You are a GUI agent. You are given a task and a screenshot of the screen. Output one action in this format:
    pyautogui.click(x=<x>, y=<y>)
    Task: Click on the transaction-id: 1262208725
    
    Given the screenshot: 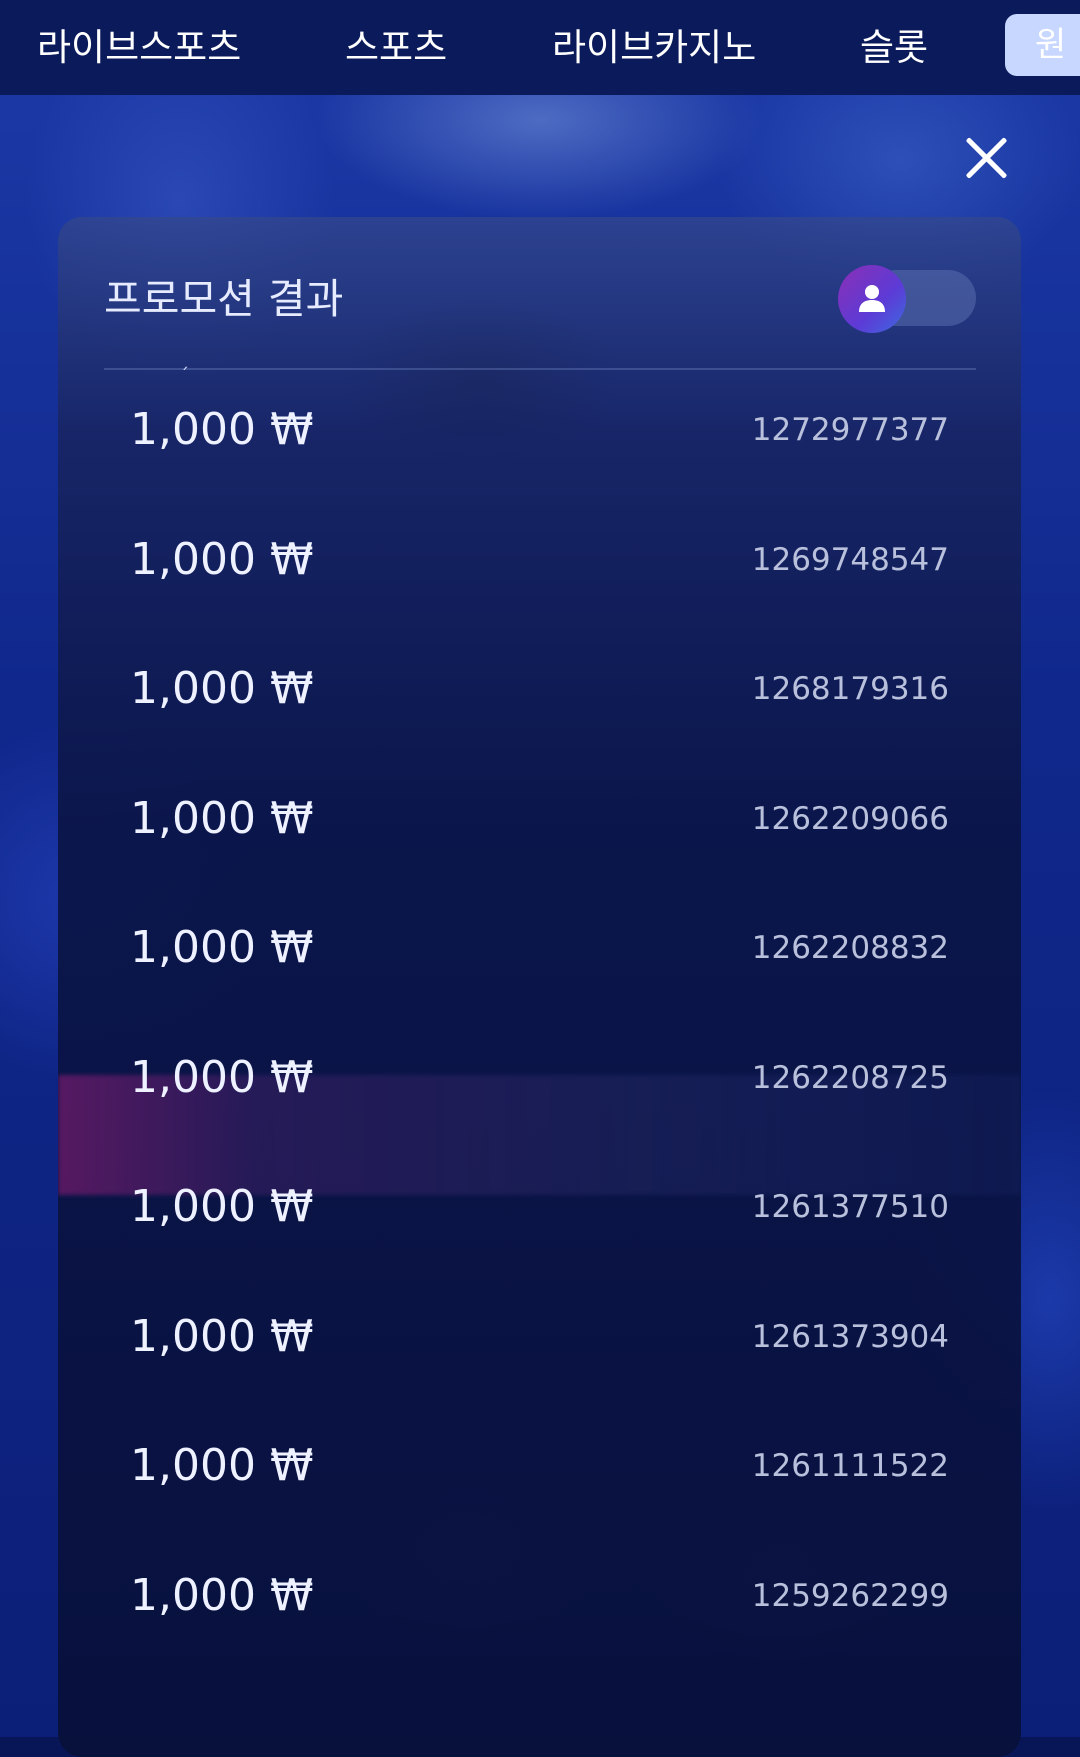 What is the action you would take?
    pyautogui.click(x=850, y=1077)
    